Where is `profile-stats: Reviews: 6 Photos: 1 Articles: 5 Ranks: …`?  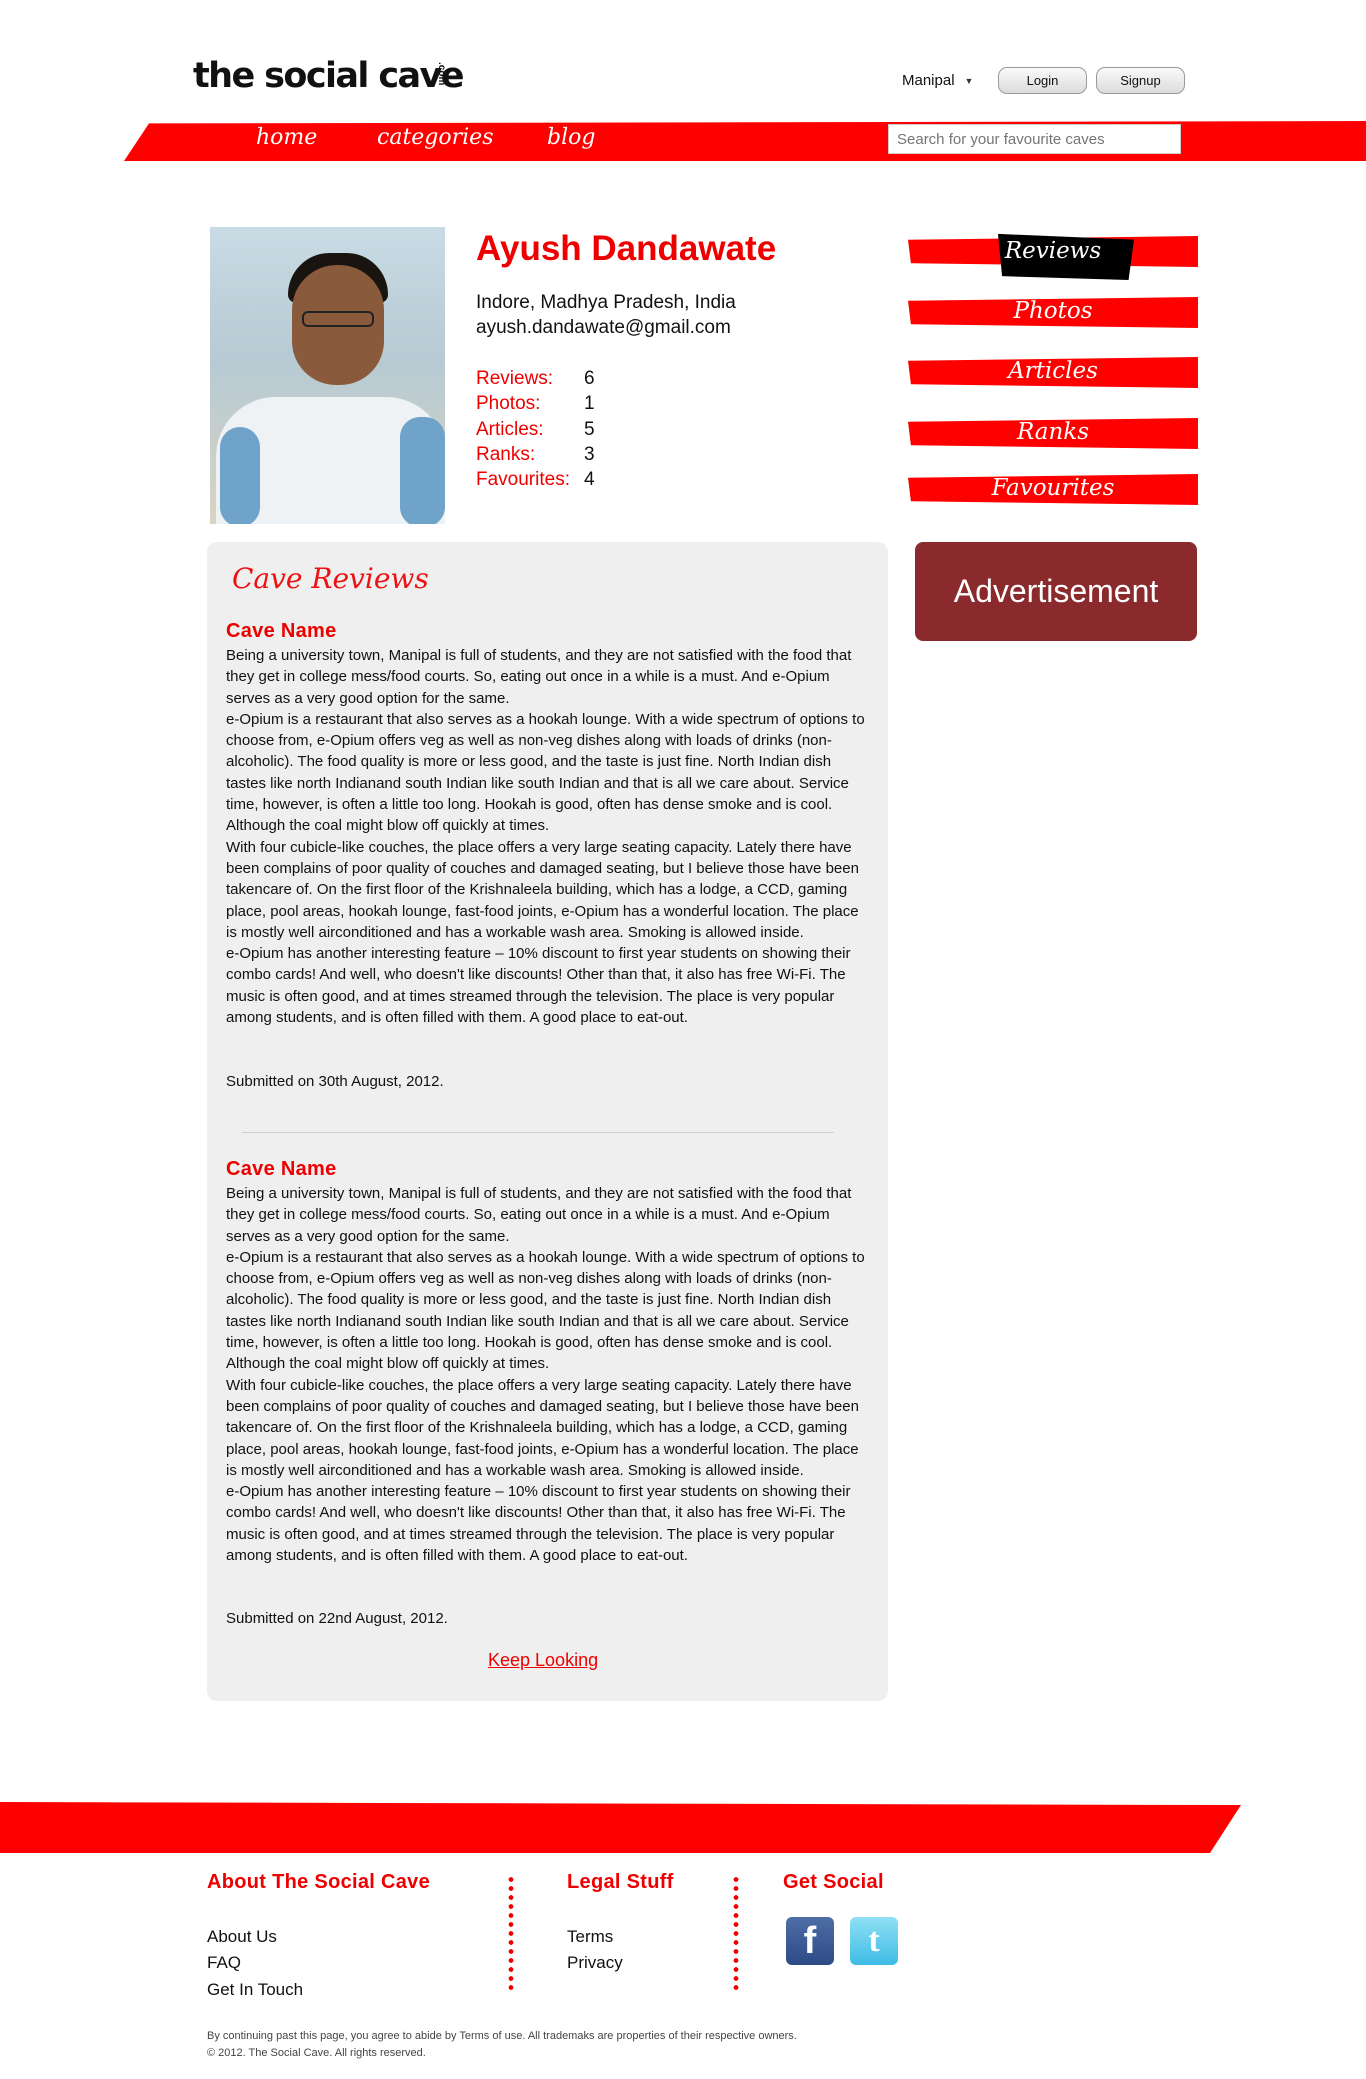
profile-stats: Reviews: 6 Photos: 1 Articles: 5 Ranks: … is located at coordinates (535, 429).